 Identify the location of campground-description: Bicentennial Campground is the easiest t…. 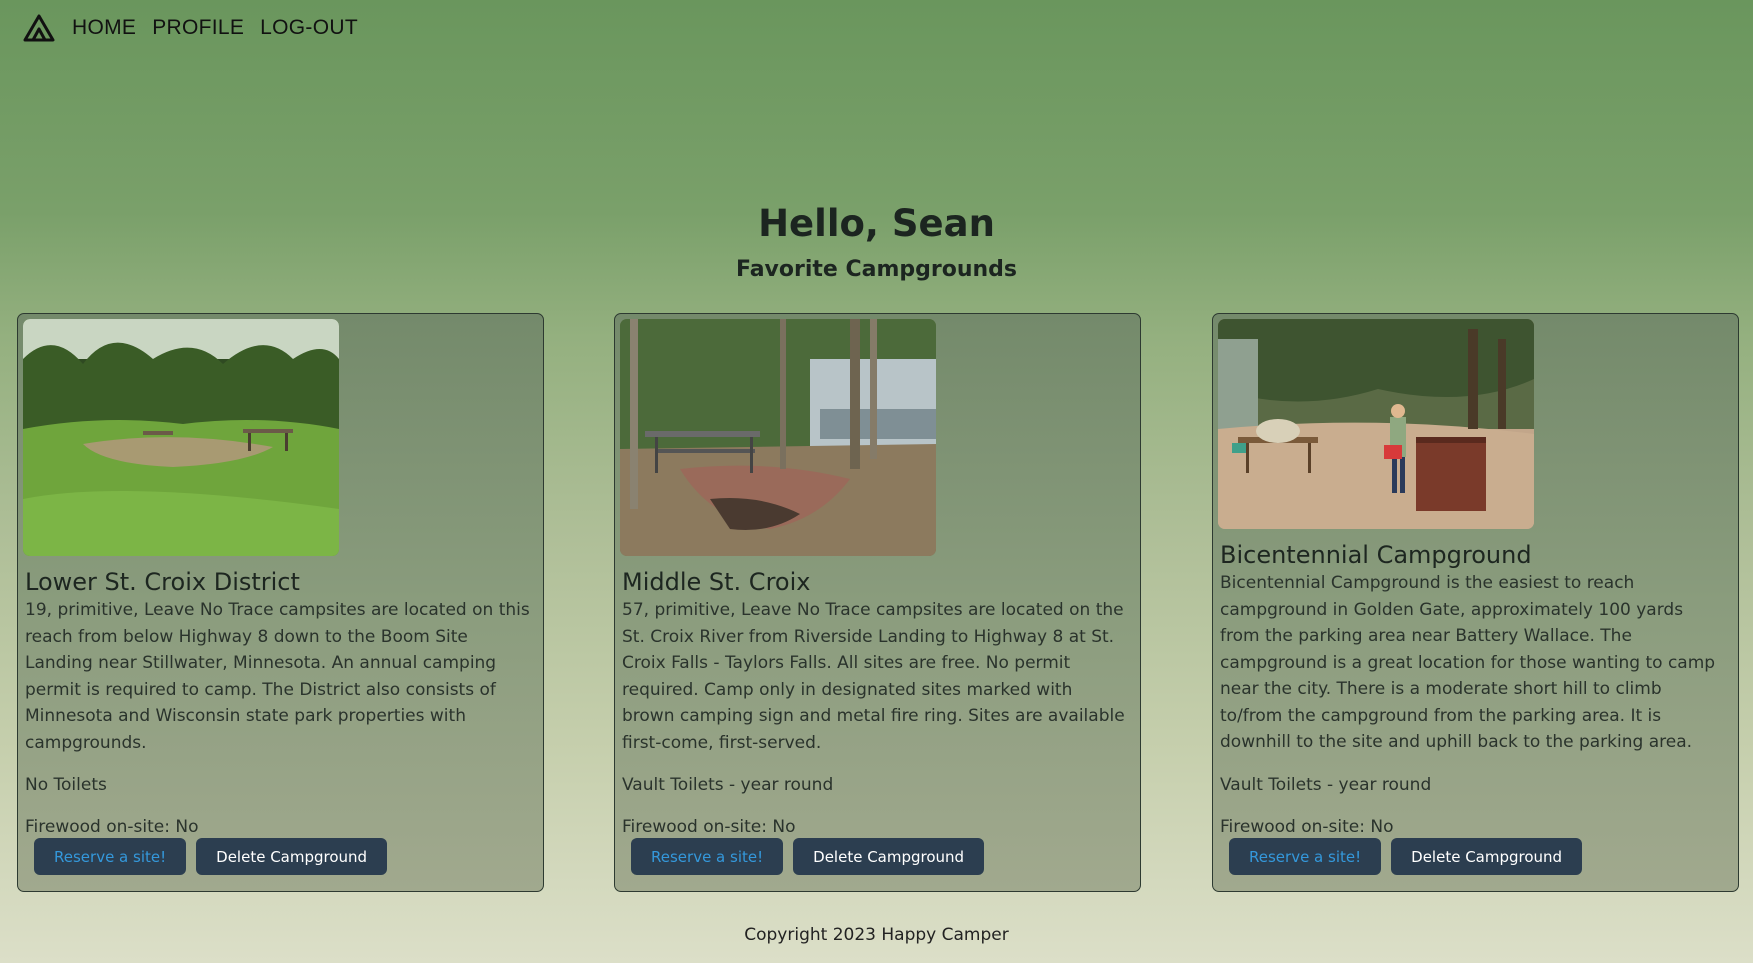
(1468, 662).